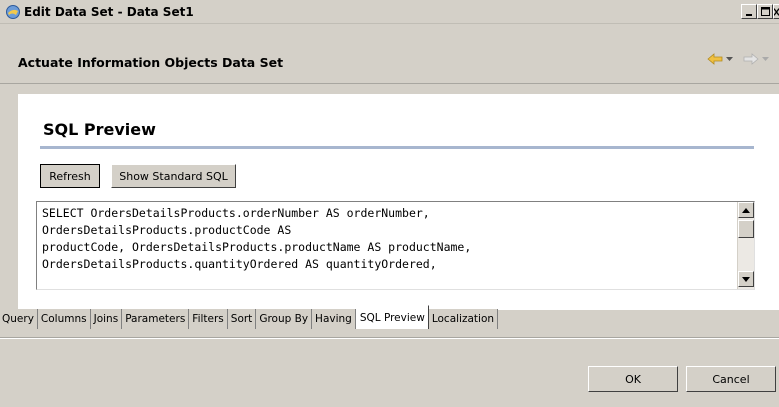 The height and width of the screenshot is (407, 779). I want to click on back-dropdown-icon, so click(729, 59).